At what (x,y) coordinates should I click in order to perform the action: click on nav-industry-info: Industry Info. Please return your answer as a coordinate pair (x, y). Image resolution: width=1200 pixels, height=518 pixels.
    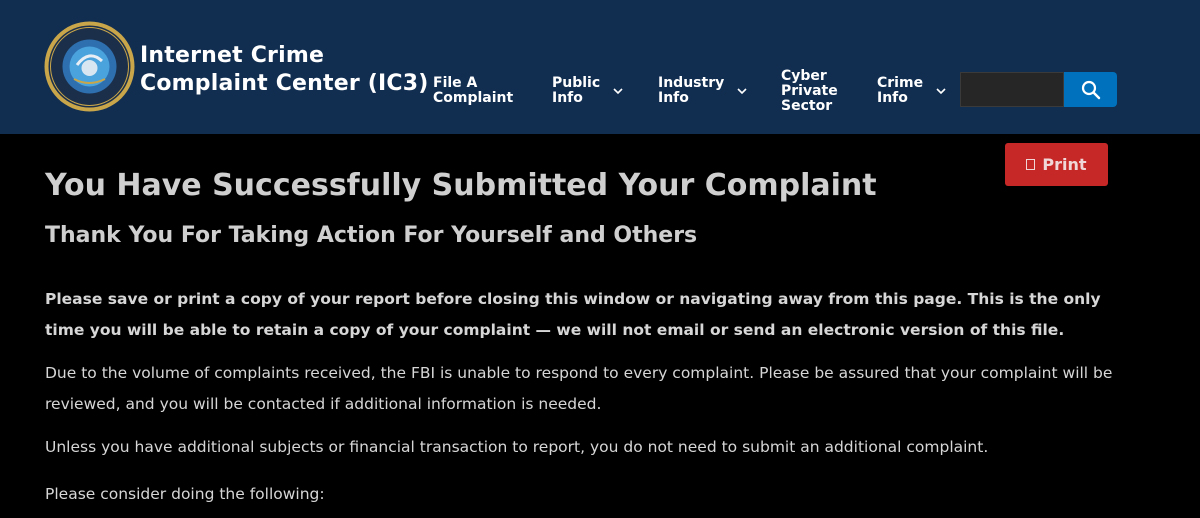
    Looking at the image, I should click on (703, 91).